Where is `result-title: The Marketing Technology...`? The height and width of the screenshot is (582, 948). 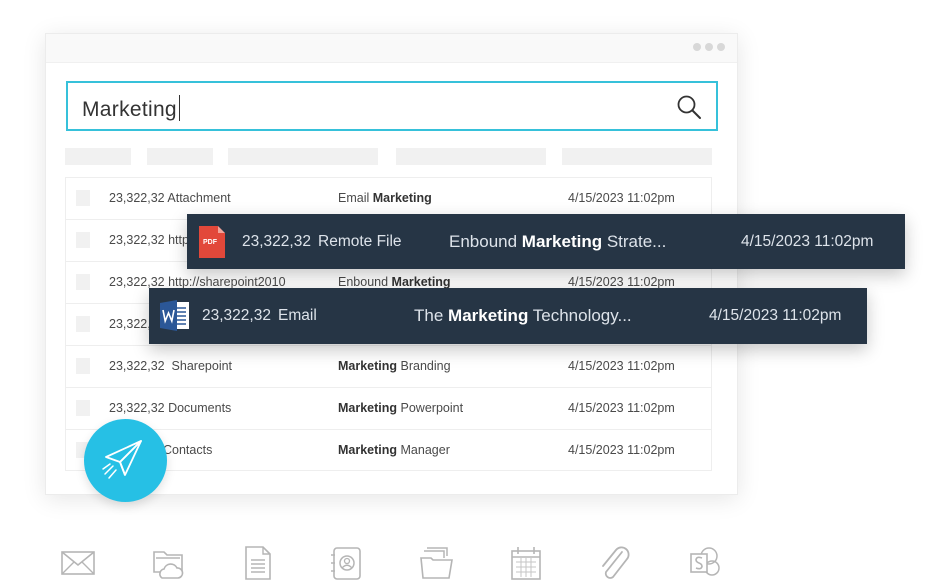 result-title: The Marketing Technology... is located at coordinates (523, 315).